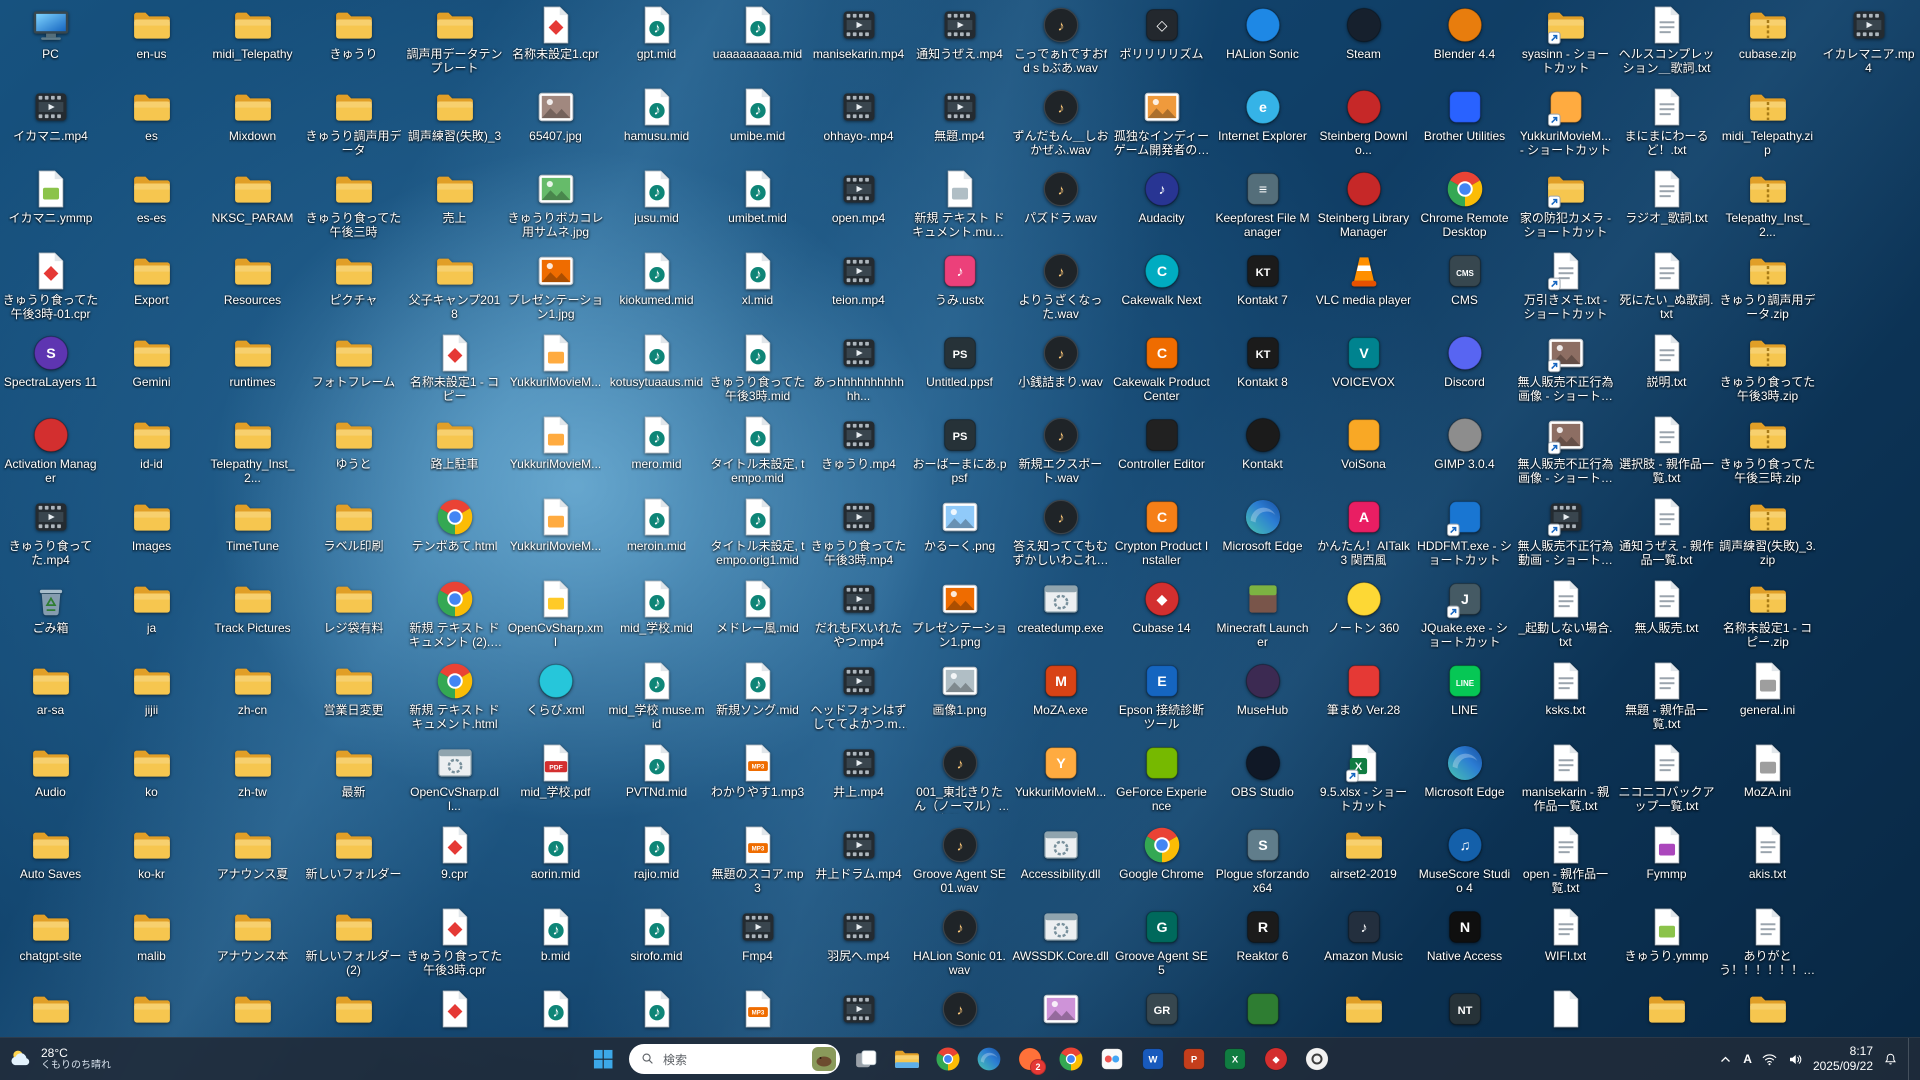  I want to click on taskbar-app-microsoft-edge, so click(989, 1059).